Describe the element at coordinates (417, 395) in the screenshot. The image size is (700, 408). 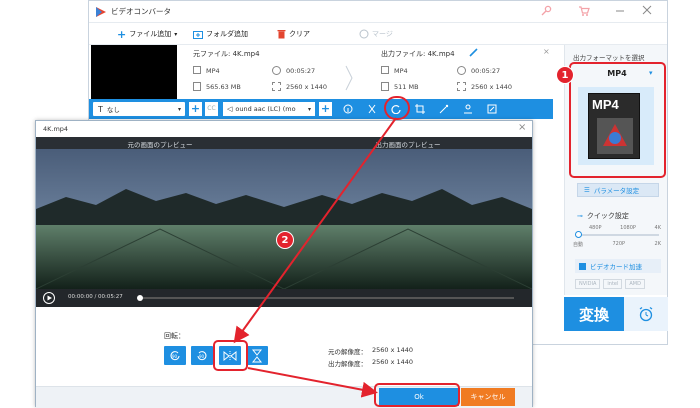
I see `ok-highlight-box` at that location.